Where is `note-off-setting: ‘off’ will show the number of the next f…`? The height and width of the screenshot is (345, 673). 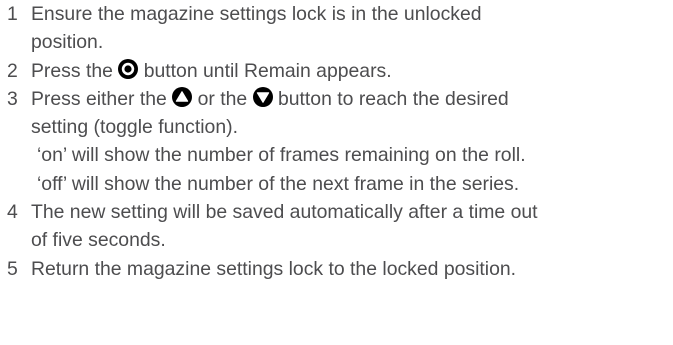 note-off-setting: ‘off’ will show the number of the next f… is located at coordinates (278, 183).